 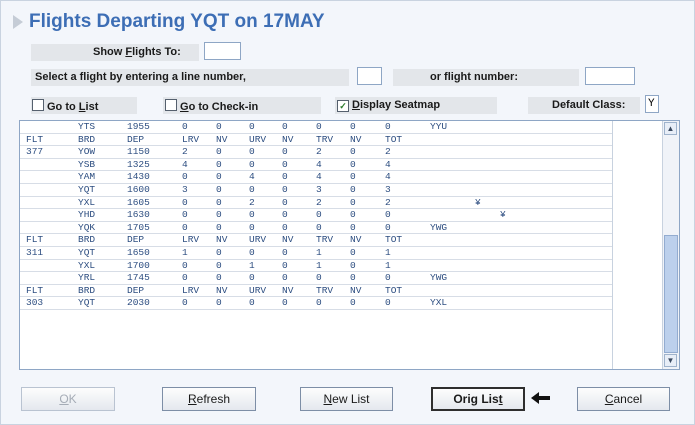 I want to click on cell-brd: YQT, so click(x=87, y=252).